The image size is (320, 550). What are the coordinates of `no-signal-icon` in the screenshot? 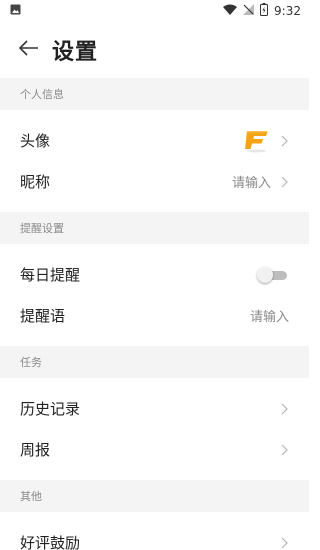 It's located at (249, 11).